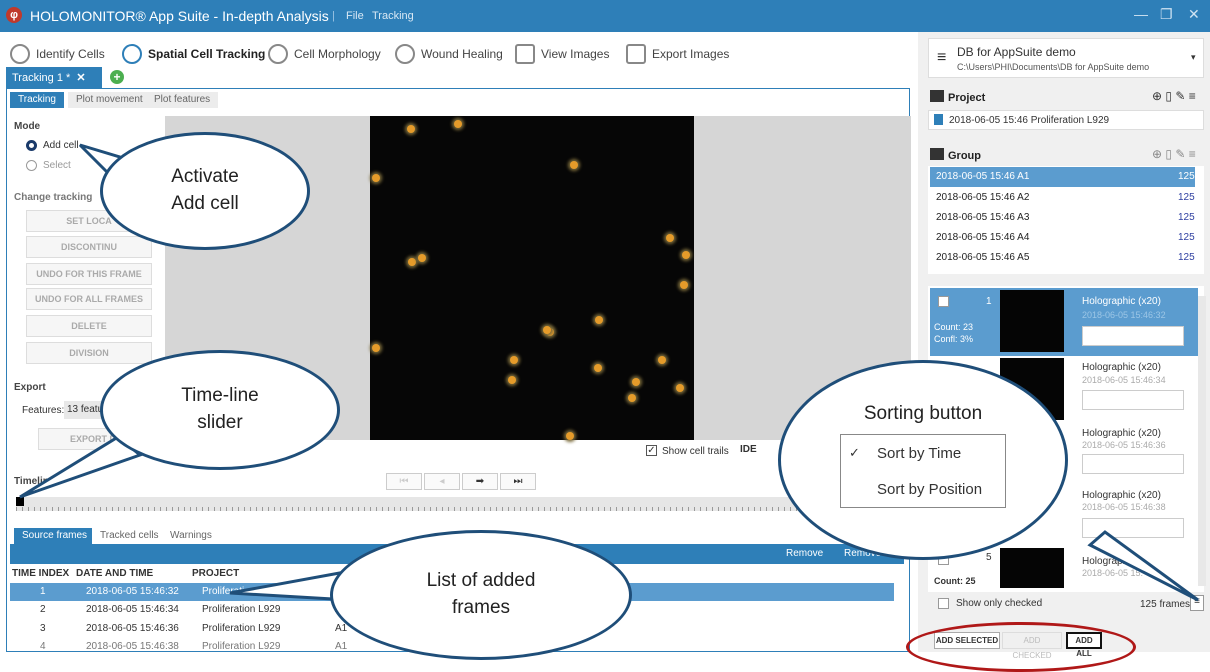  What do you see at coordinates (481, 607) in the screenshot?
I see `callout-text: frames` at bounding box center [481, 607].